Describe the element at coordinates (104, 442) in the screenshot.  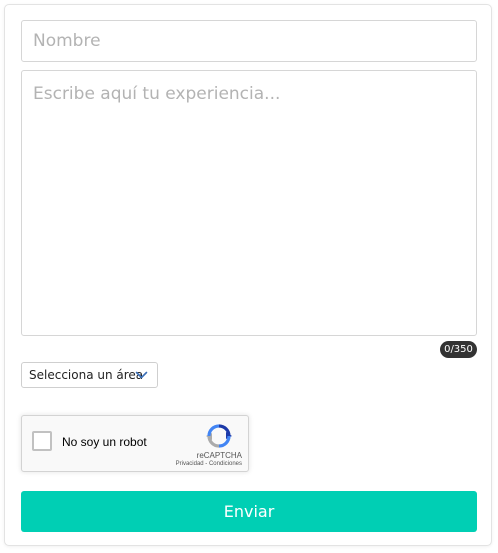
I see `recaptcha-label: No soy un robot` at that location.